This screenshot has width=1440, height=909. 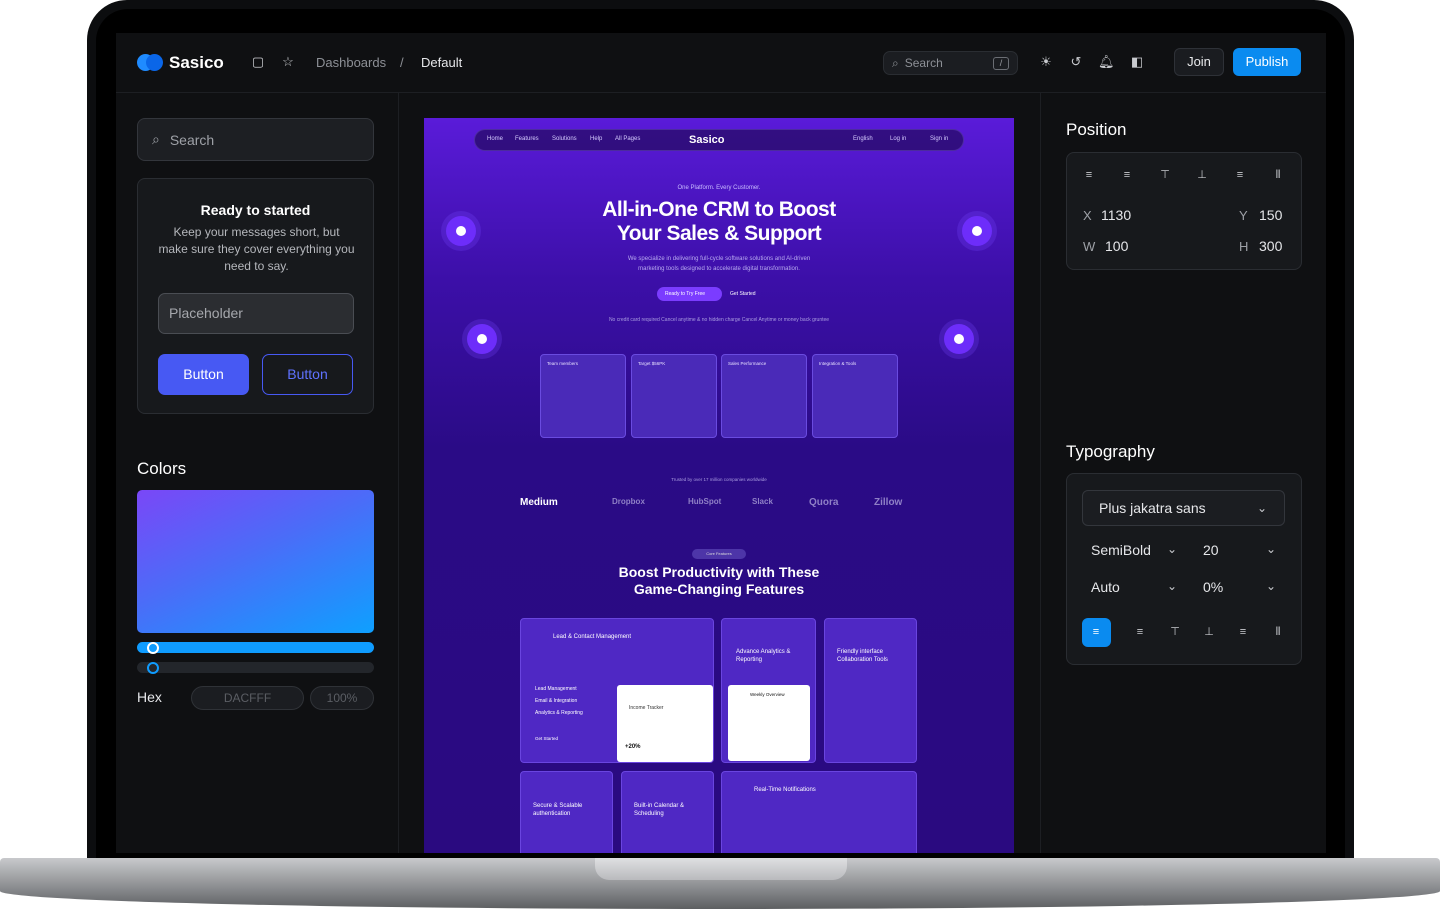 I want to click on laptop-notch, so click(x=721, y=869).